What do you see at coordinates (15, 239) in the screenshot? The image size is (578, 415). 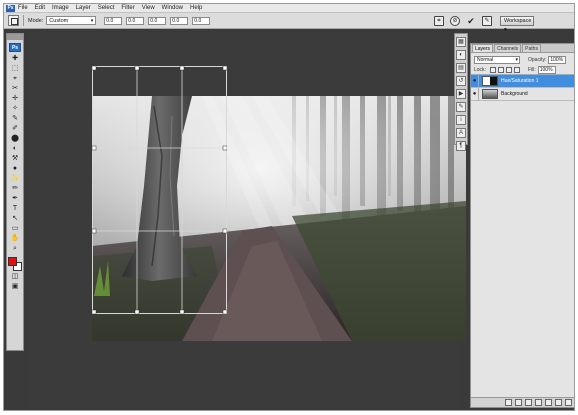 I see `hand-tool-icon: ✋` at bounding box center [15, 239].